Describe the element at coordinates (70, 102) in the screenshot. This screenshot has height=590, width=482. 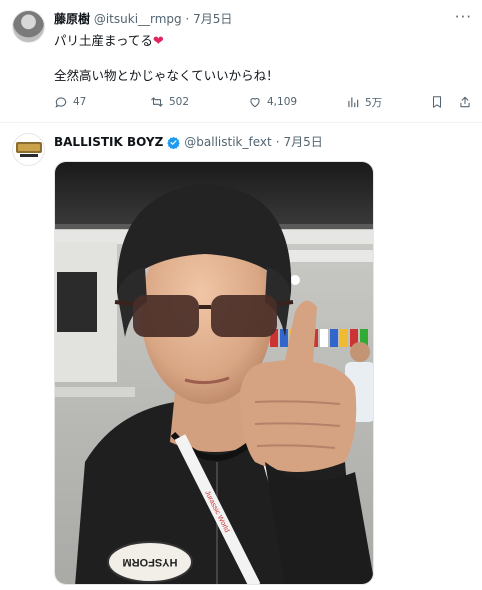
I see `reply-button: 47` at that location.